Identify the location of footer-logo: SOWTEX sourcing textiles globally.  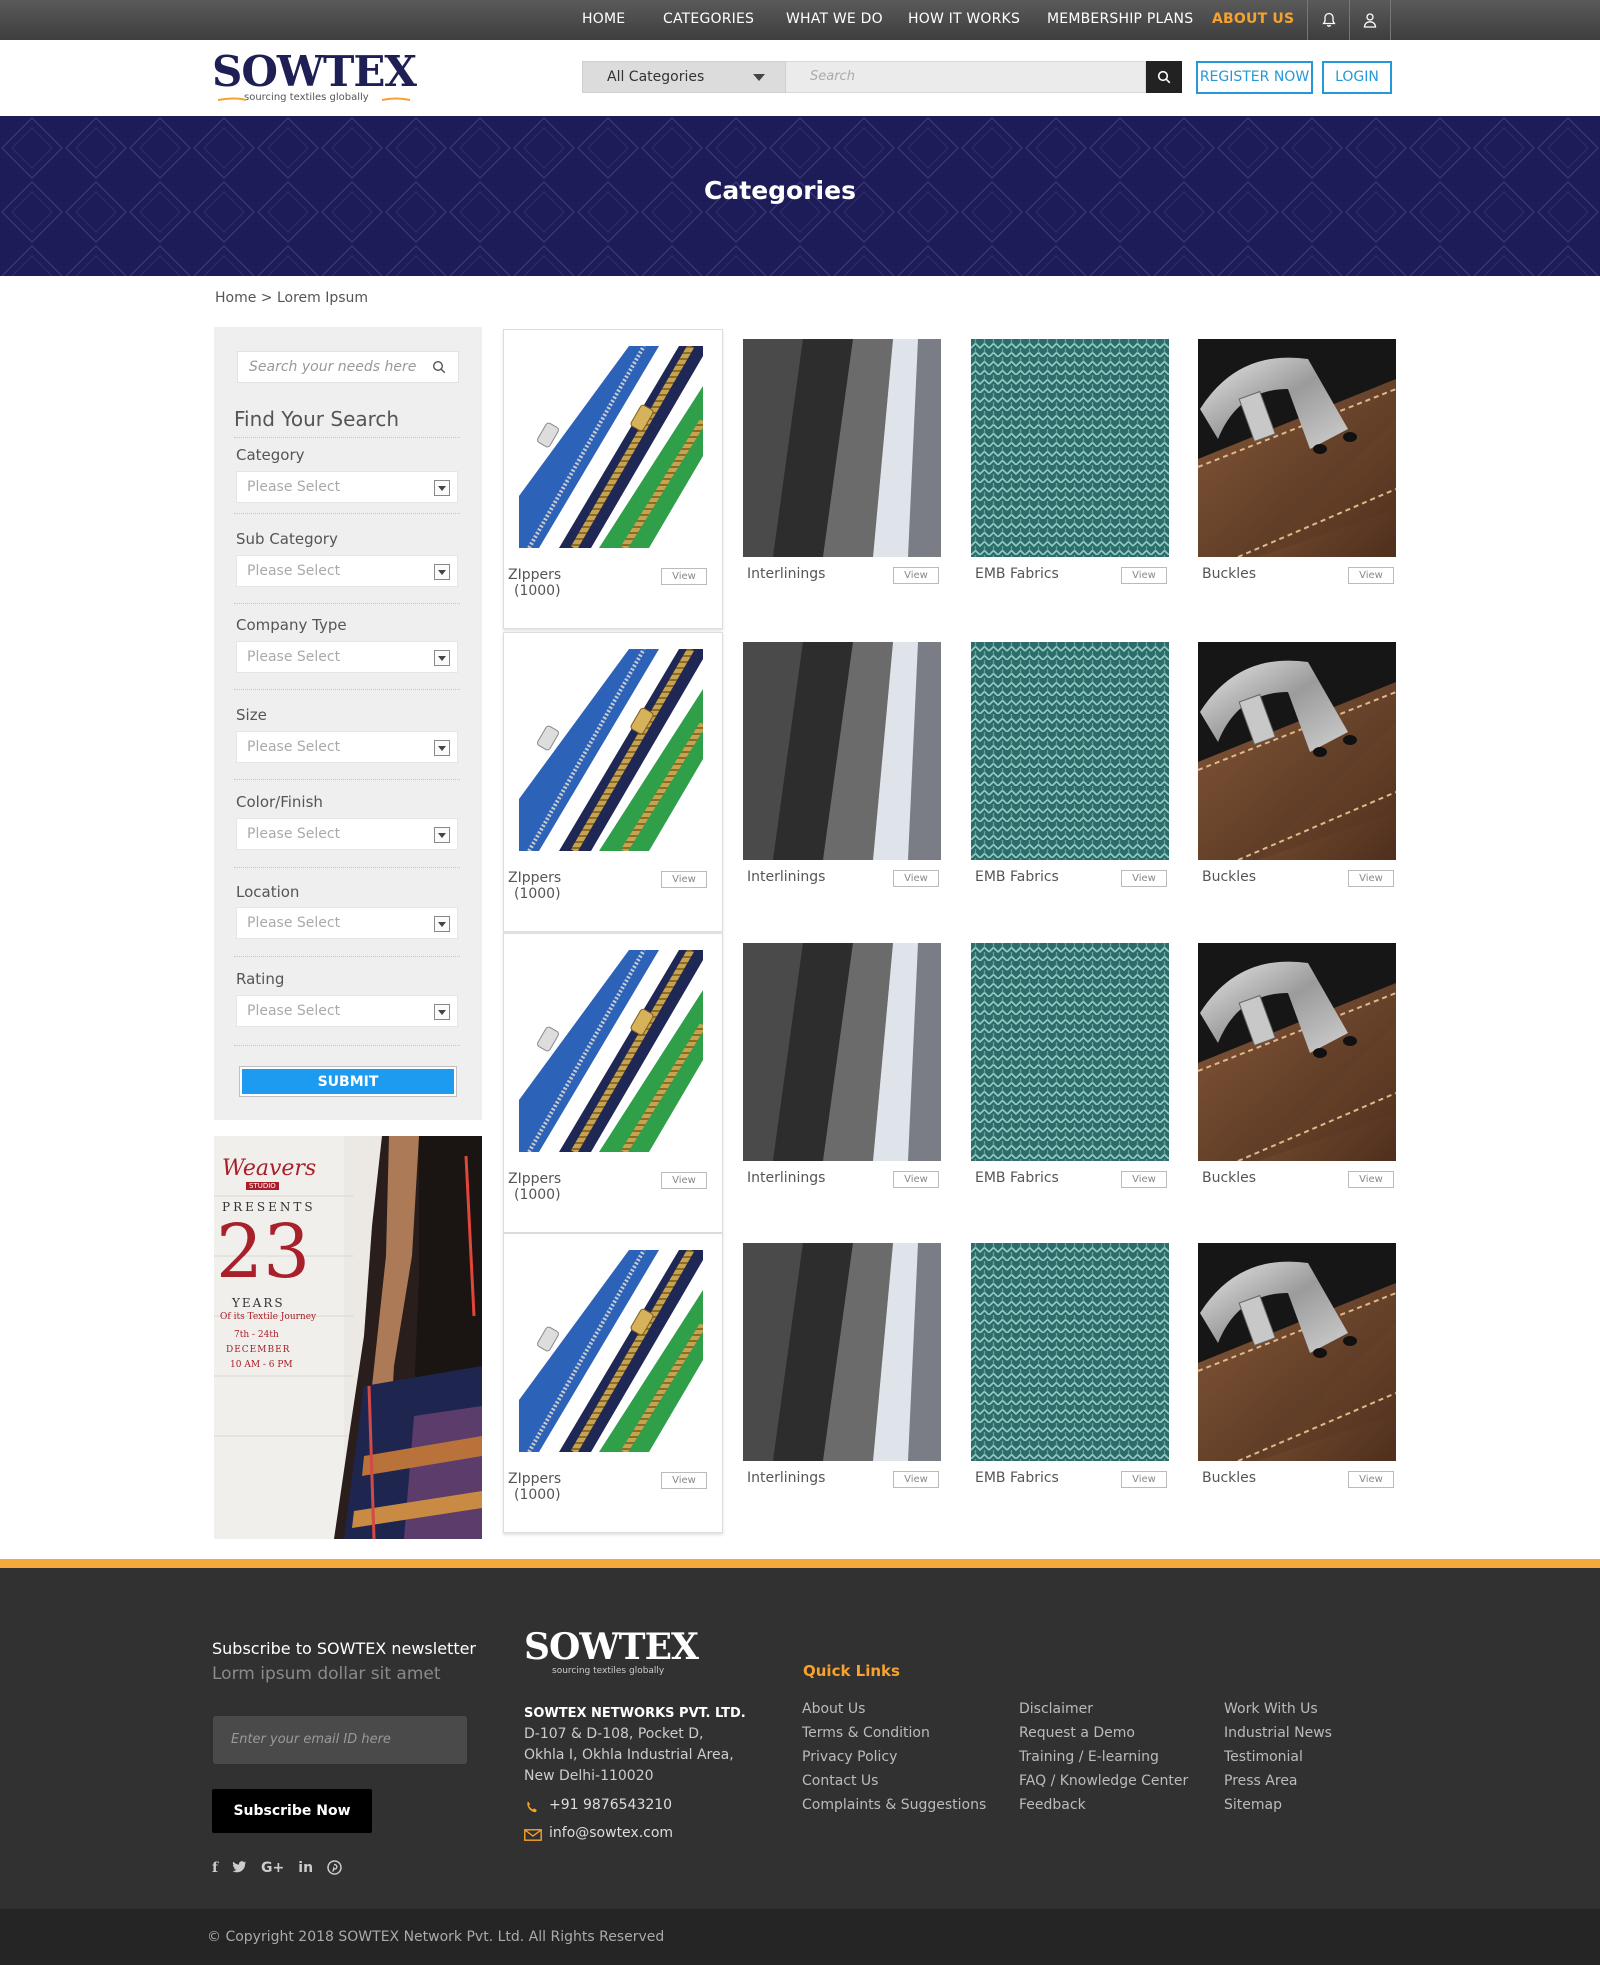
(611, 1652).